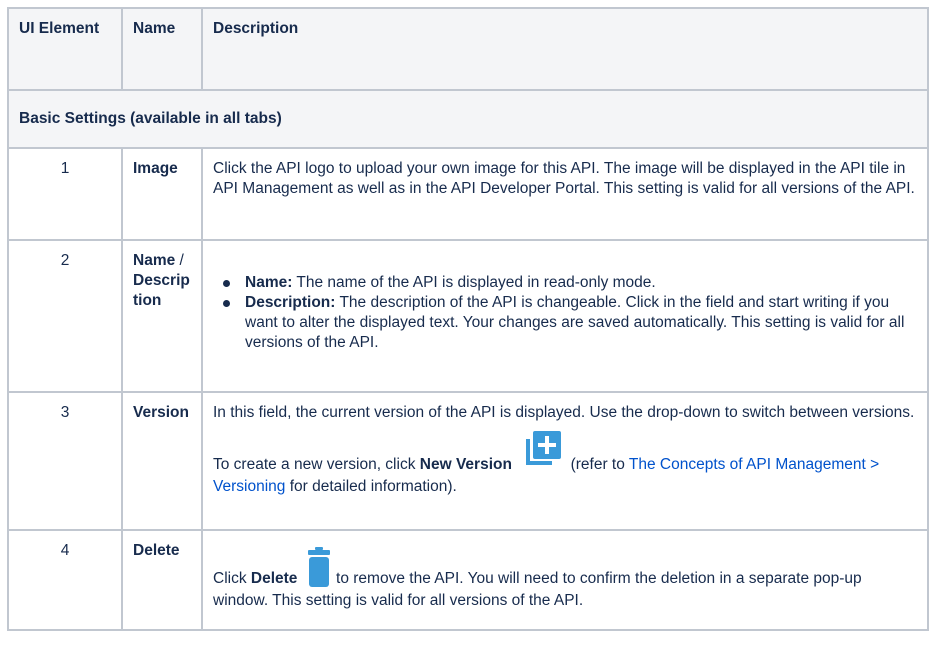  I want to click on section-heading: Basic Settings (available in all tabs), so click(468, 119).